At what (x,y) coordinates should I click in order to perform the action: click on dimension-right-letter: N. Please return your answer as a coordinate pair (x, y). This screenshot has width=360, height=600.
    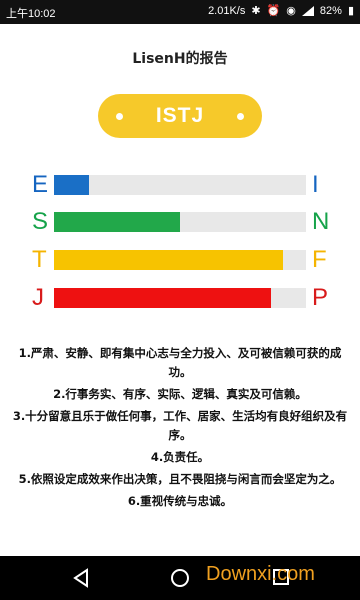
    Looking at the image, I should click on (321, 221).